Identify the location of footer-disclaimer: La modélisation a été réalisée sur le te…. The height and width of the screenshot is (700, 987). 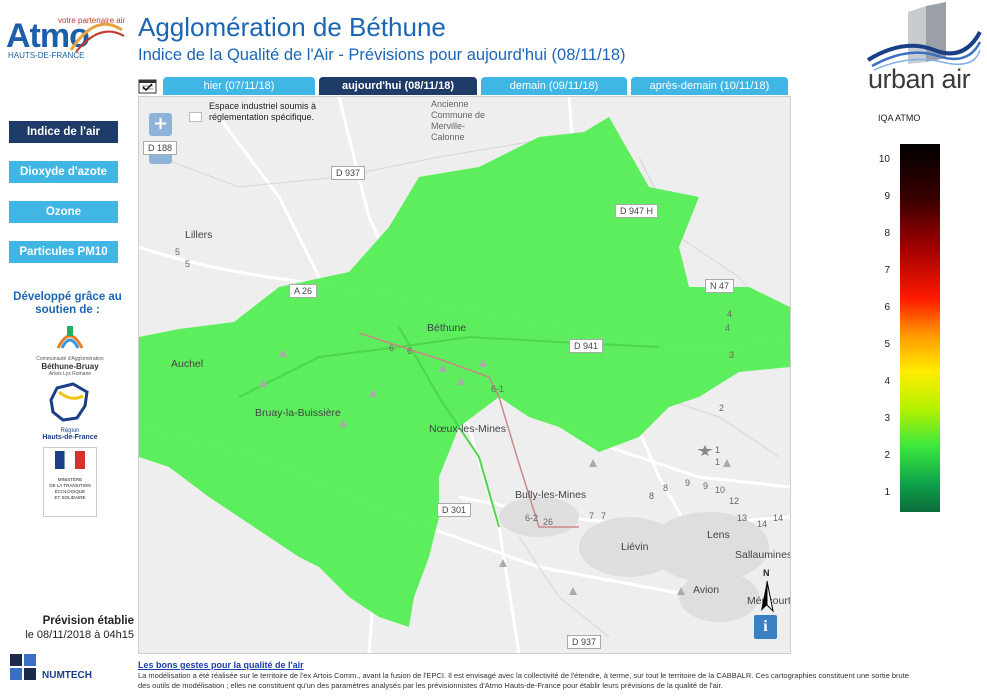
(559, 681).